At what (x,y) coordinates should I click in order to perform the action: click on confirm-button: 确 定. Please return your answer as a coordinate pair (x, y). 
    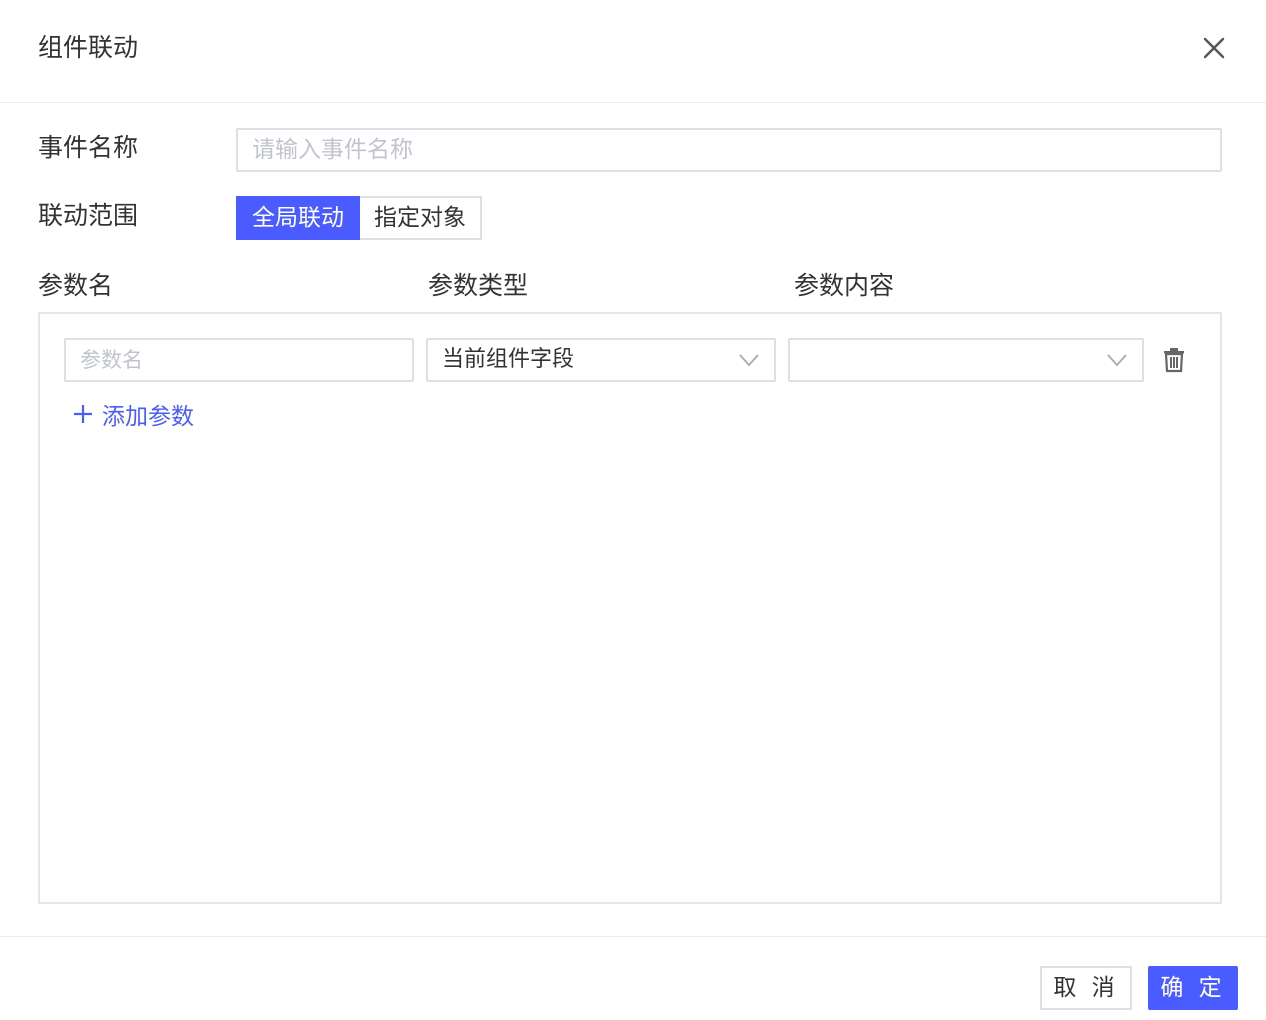
    Looking at the image, I should click on (1193, 988).